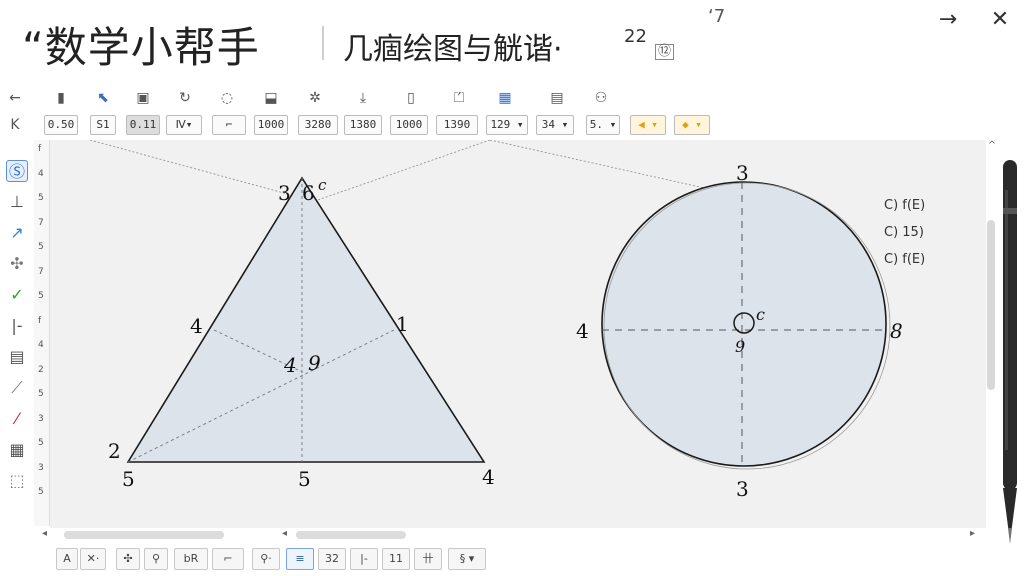 The image size is (1024, 576). Describe the element at coordinates (692, 125) in the screenshot. I see `next-arrow-button: ◆ ▾` at that location.